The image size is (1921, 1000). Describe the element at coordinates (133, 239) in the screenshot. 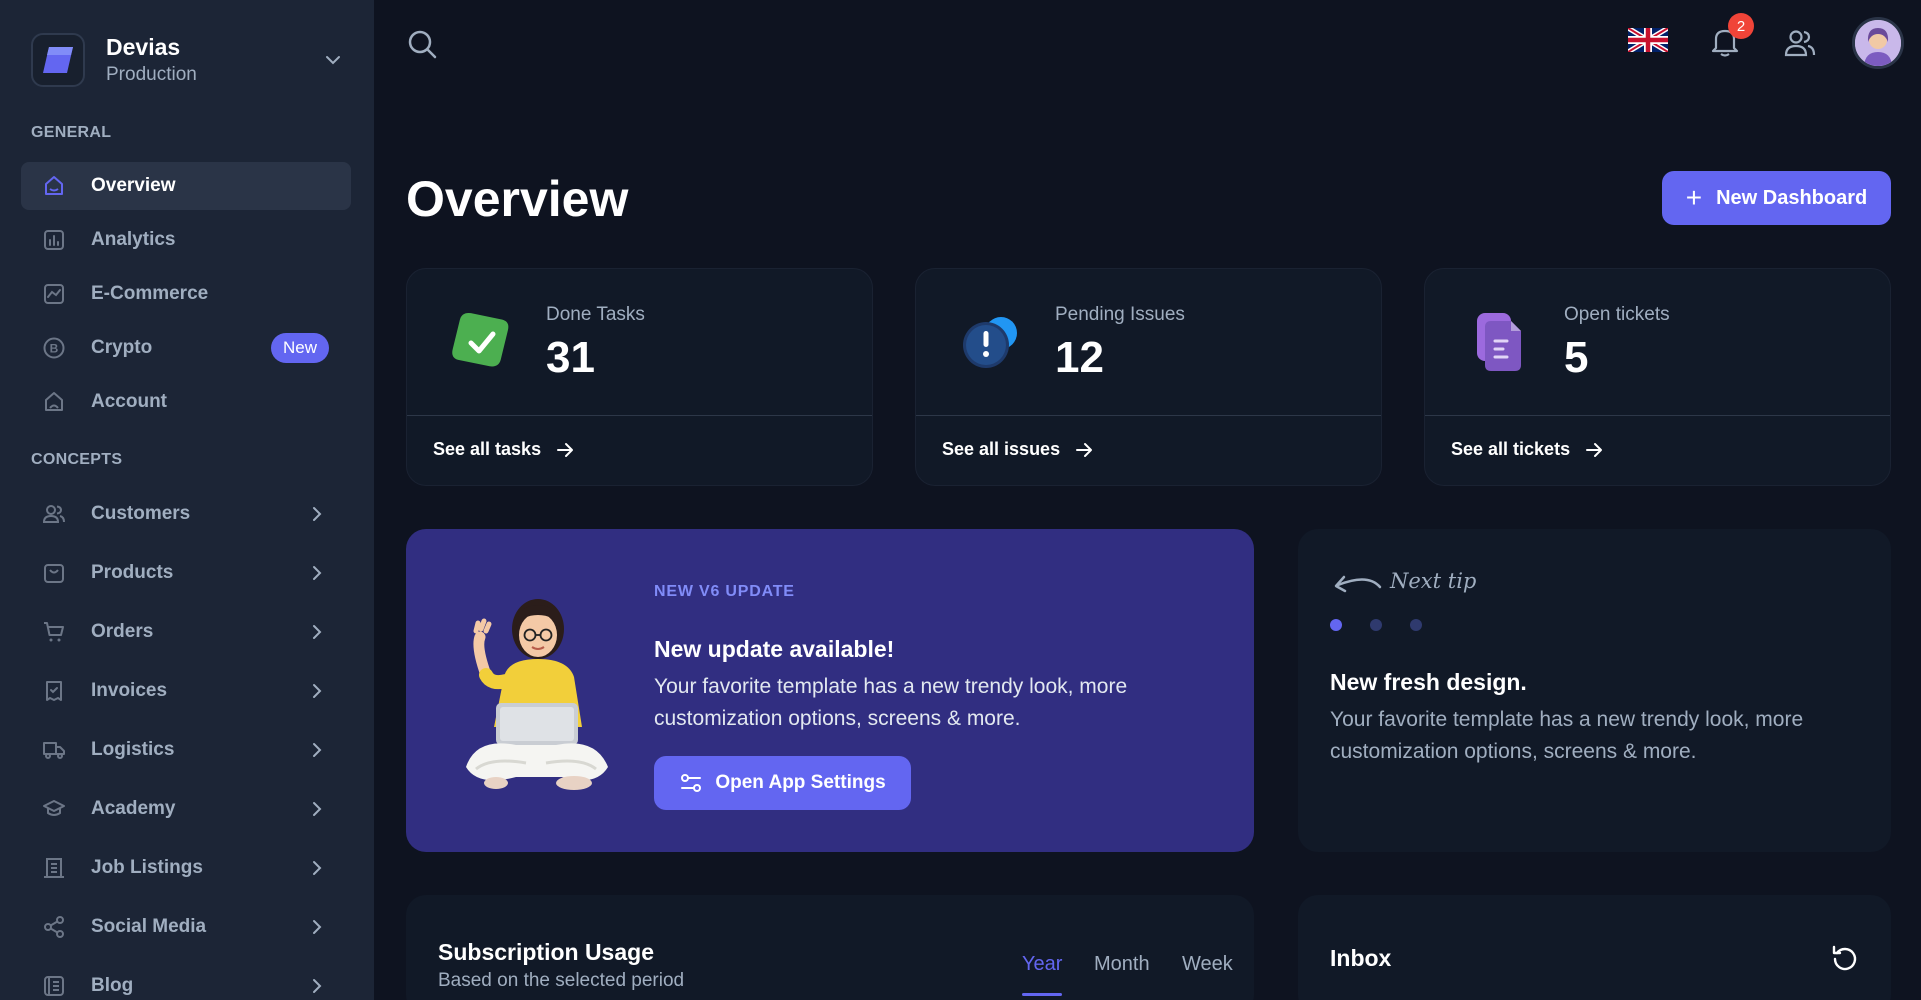

I see `sidebar-item-label: Analytics` at that location.